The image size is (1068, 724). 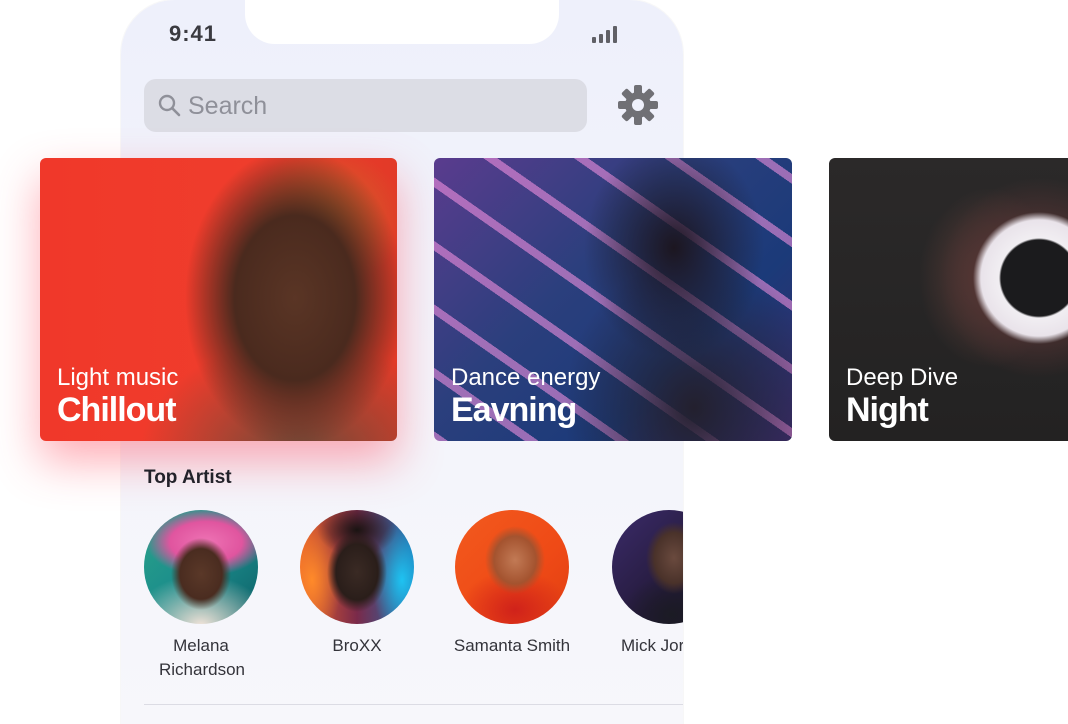 What do you see at coordinates (402, 22) in the screenshot?
I see `phone-notch` at bounding box center [402, 22].